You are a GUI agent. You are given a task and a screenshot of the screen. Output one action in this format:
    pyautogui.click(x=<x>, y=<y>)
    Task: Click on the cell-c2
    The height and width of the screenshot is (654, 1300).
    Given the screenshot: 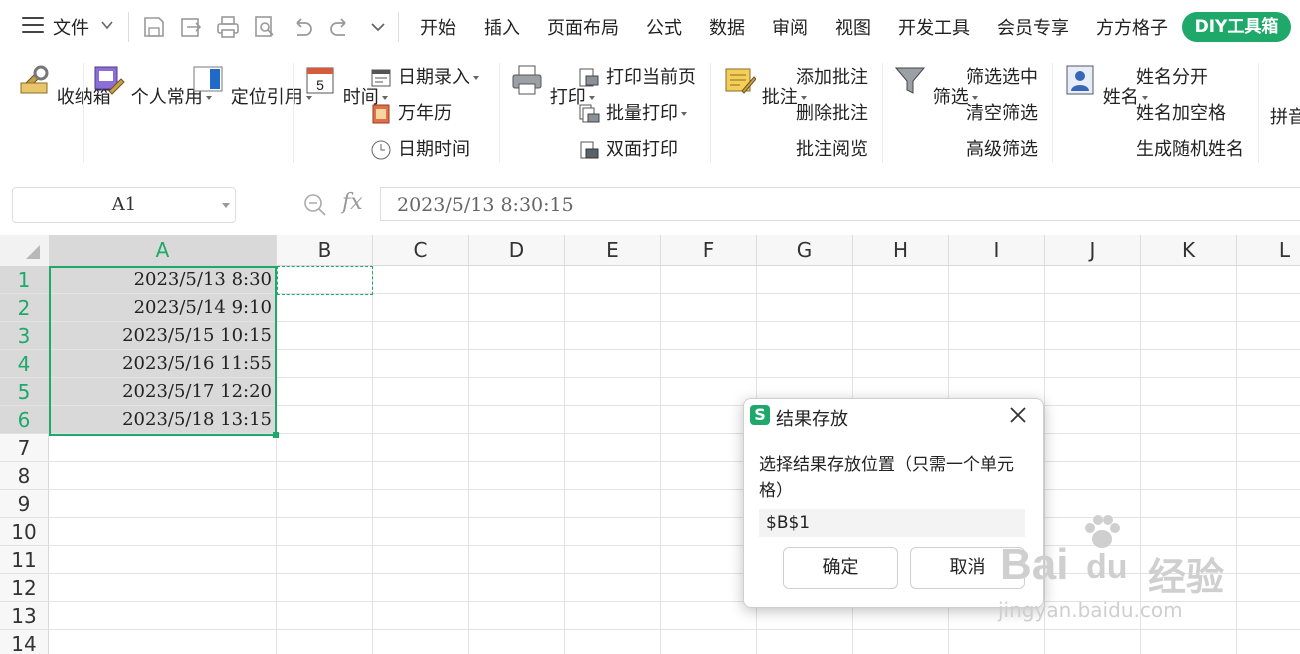 What is the action you would take?
    pyautogui.click(x=421, y=308)
    